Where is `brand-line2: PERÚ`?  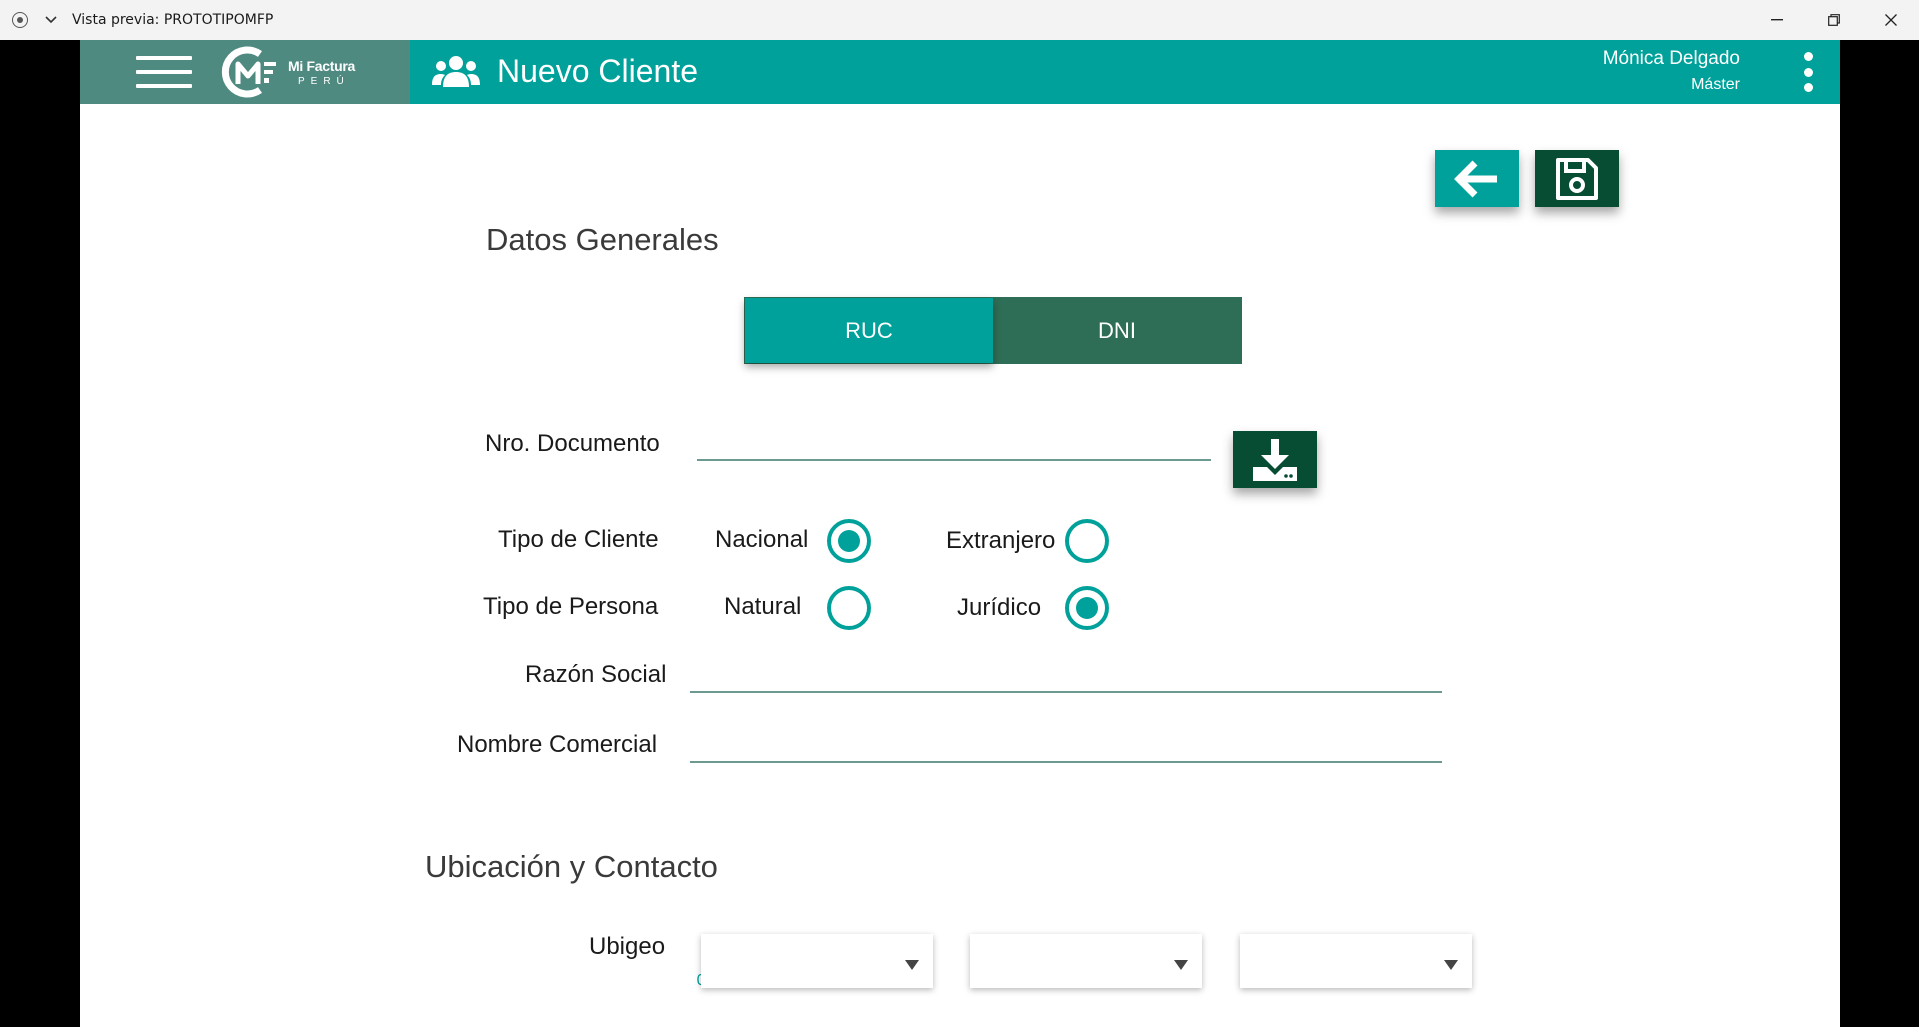 brand-line2: PERÚ is located at coordinates (324, 81).